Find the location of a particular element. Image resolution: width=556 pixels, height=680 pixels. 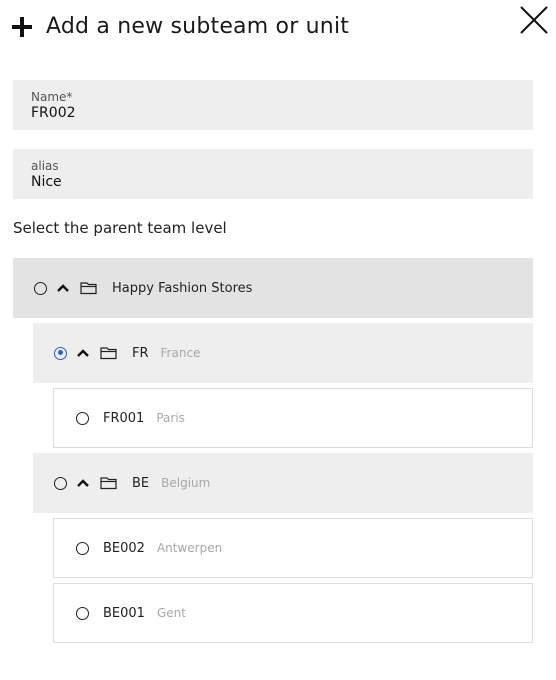

tree-row-fr001: FR001 Paris is located at coordinates (293, 418).